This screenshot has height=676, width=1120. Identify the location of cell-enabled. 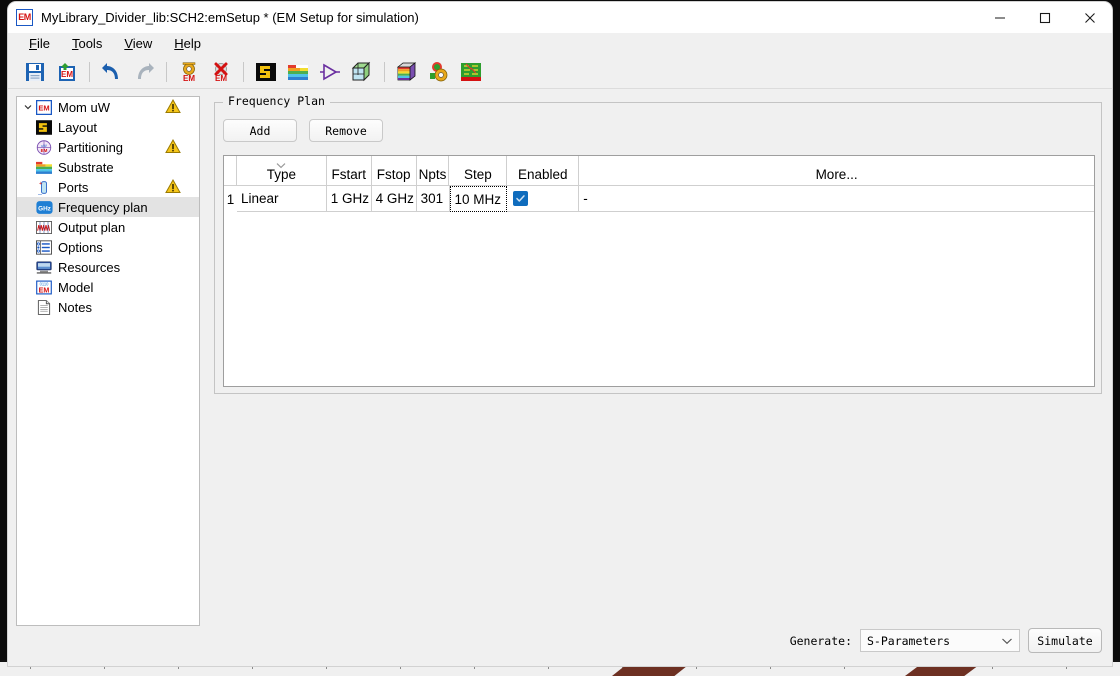
(543, 199).